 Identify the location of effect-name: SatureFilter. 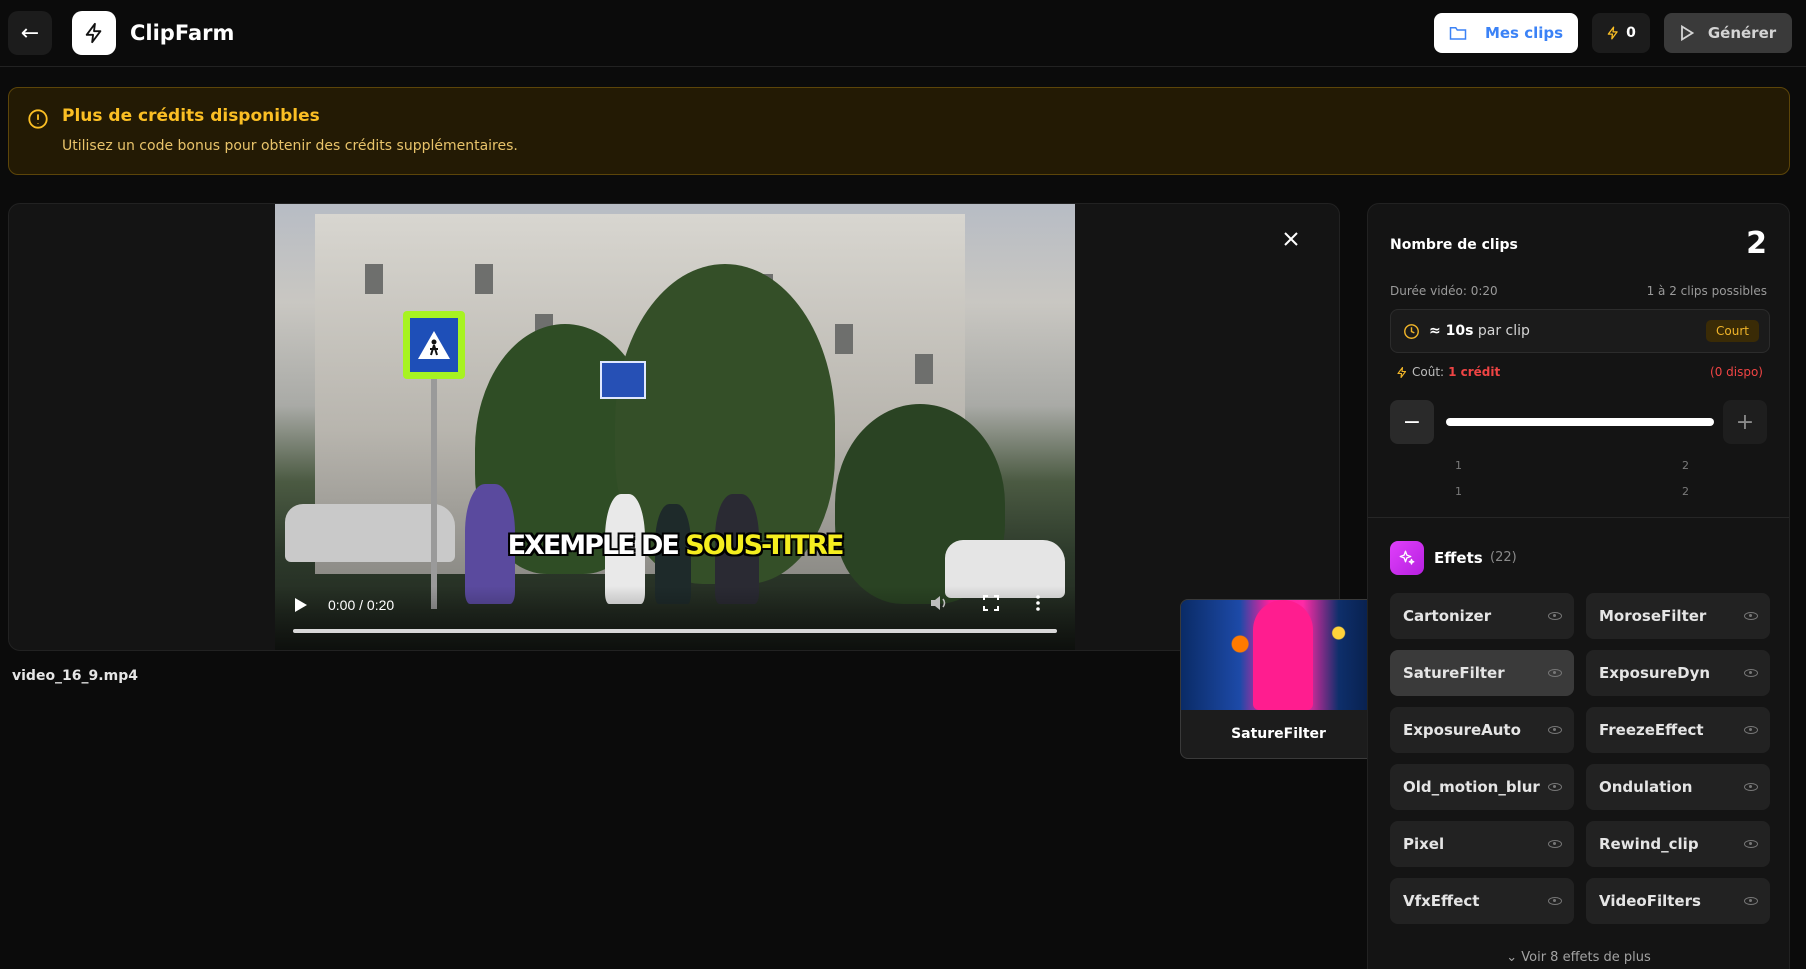
(1454, 673).